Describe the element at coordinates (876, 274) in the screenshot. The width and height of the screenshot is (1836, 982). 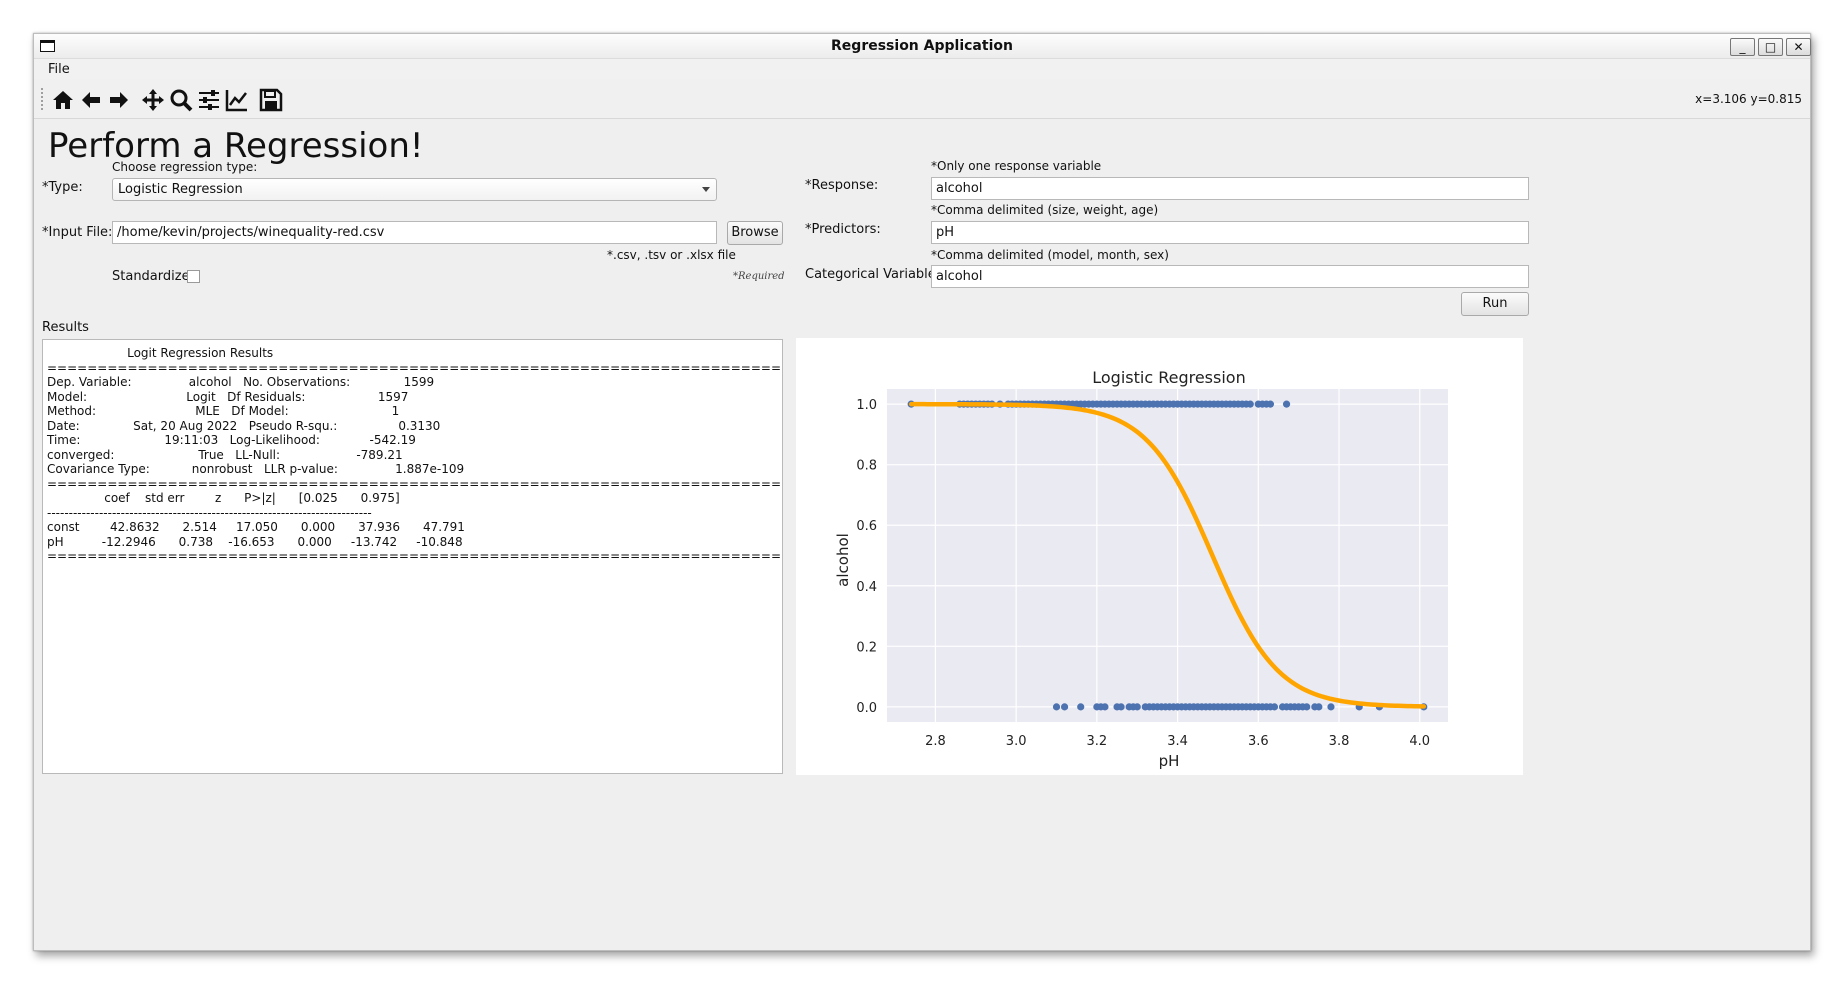
I see `categorical-label: Categorical Variables:` at that location.